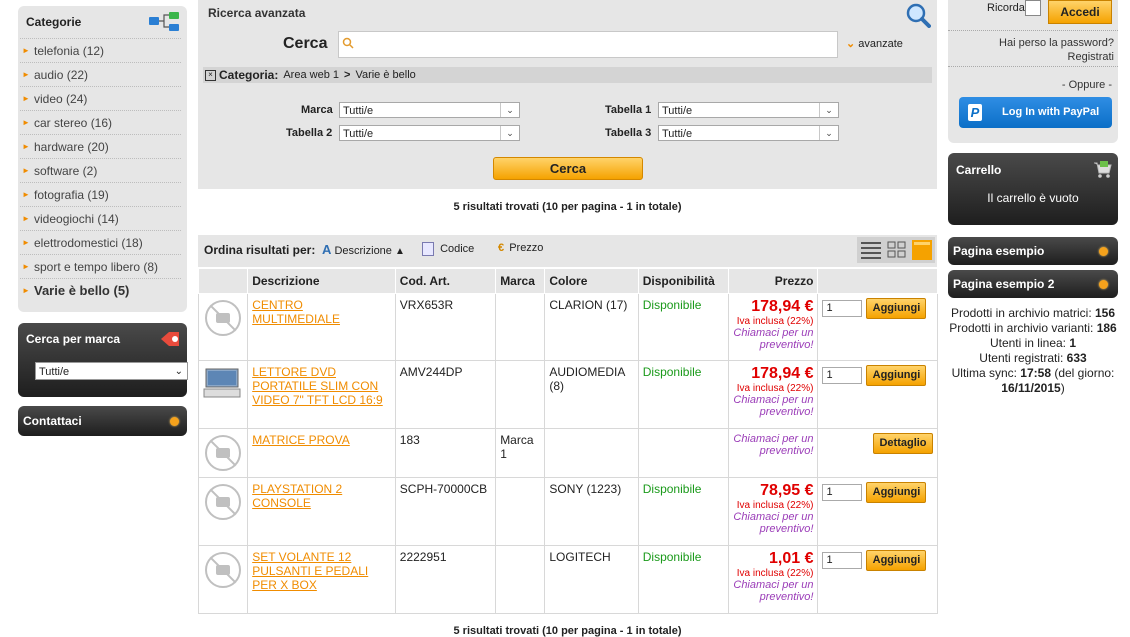 This screenshot has height=637, width=1130. Describe the element at coordinates (1033, 358) in the screenshot. I see `stat-line: Utenti registrati: 633` at that location.